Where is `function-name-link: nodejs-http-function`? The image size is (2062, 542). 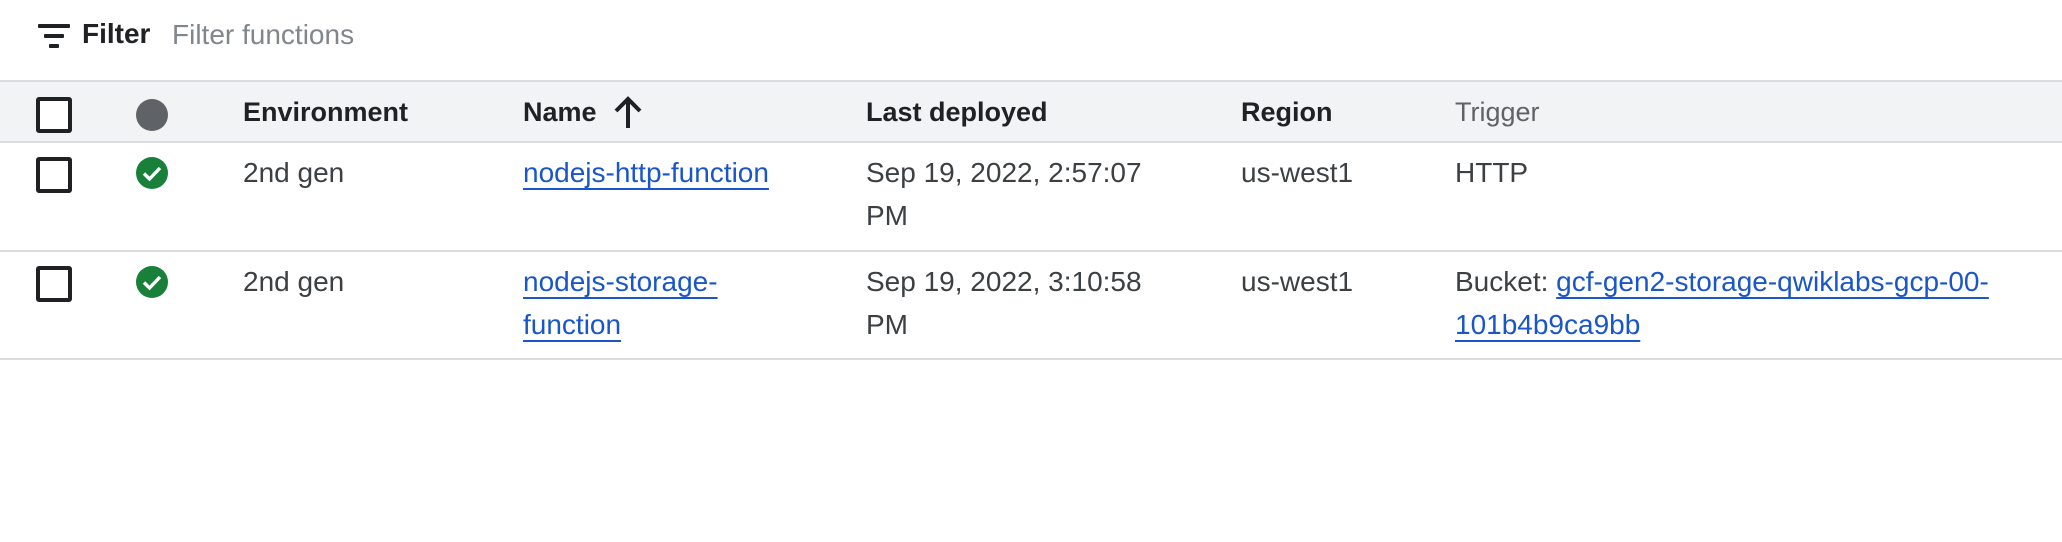 function-name-link: nodejs-http-function is located at coordinates (646, 172).